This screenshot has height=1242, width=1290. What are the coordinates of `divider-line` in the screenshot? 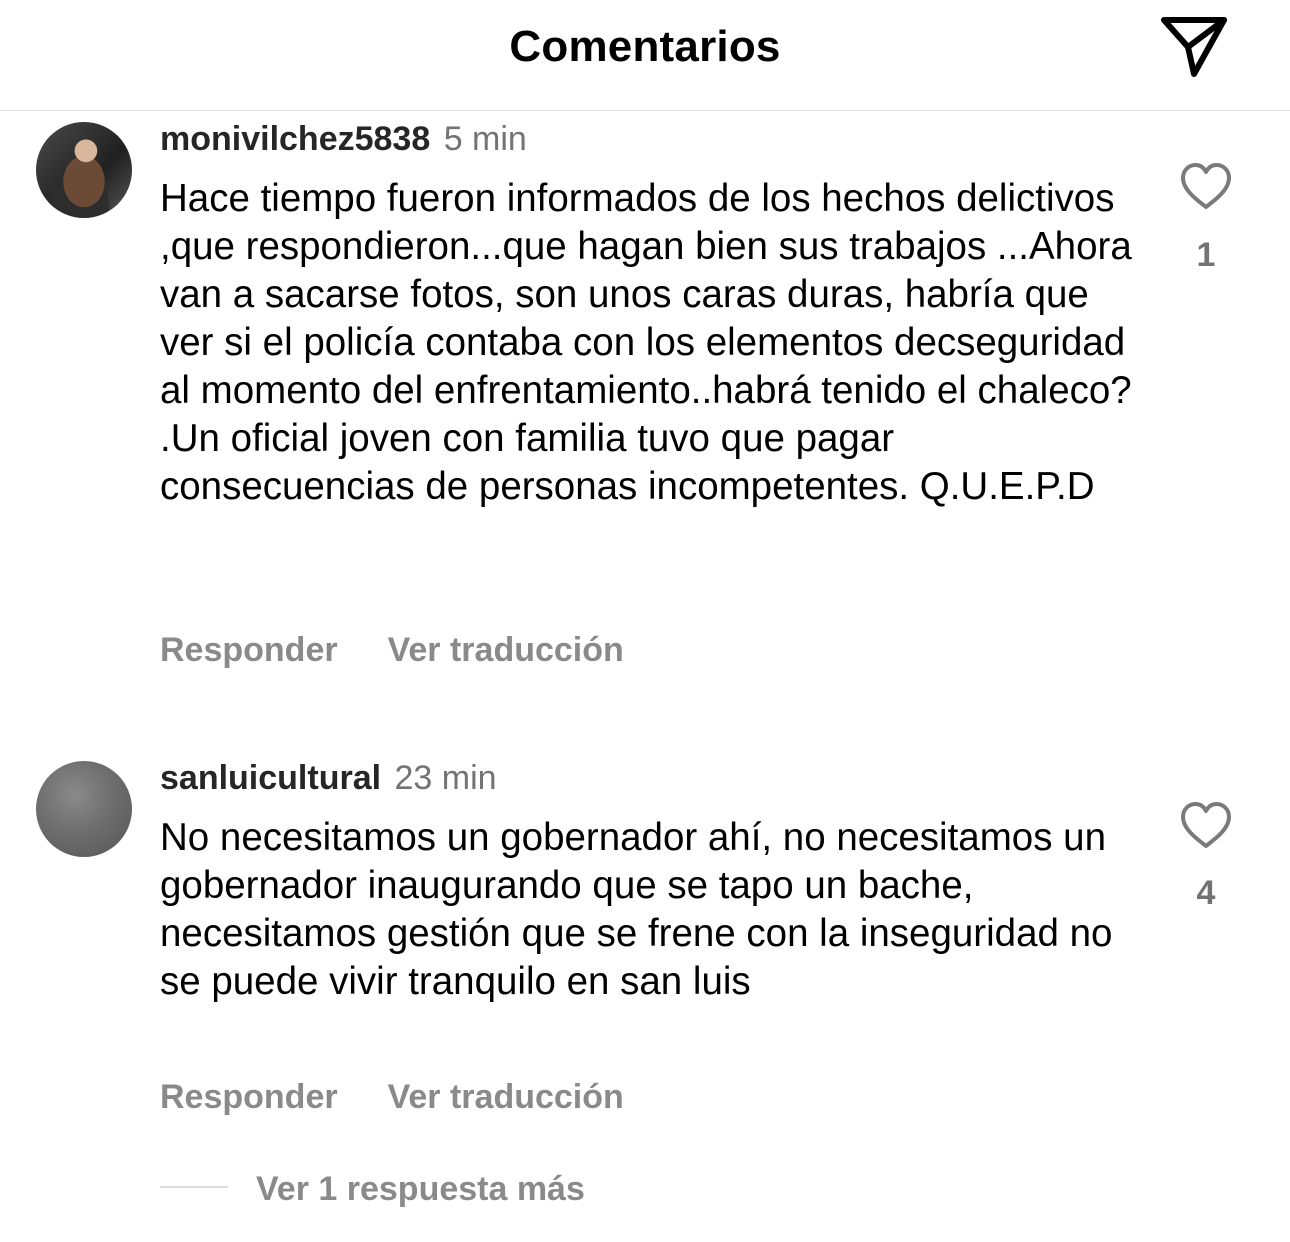 It's located at (194, 1187).